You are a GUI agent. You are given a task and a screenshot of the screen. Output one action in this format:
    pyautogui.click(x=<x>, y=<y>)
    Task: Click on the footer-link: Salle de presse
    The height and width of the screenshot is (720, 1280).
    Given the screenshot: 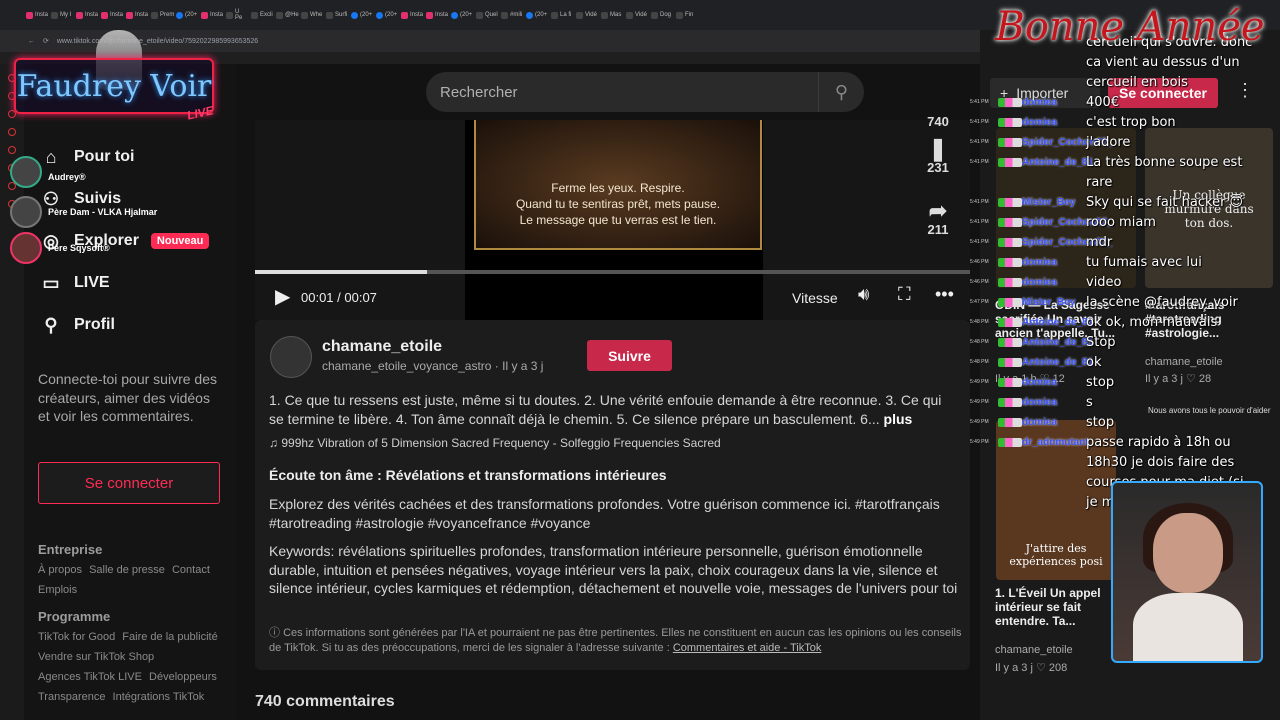 What is the action you would take?
    pyautogui.click(x=127, y=570)
    